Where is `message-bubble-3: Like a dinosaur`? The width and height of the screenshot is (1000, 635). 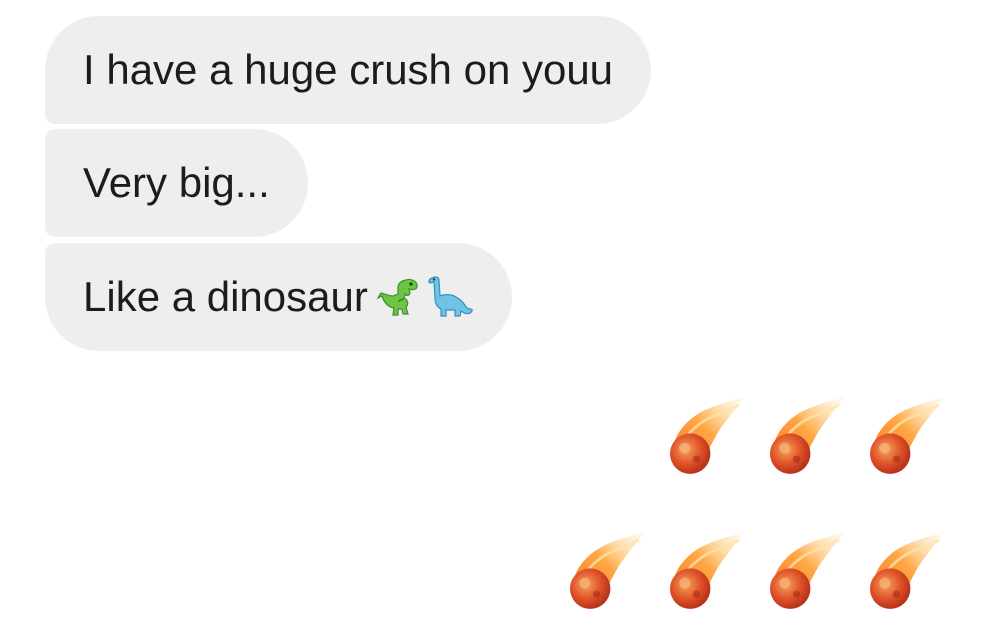 message-bubble-3: Like a dinosaur is located at coordinates (278, 297).